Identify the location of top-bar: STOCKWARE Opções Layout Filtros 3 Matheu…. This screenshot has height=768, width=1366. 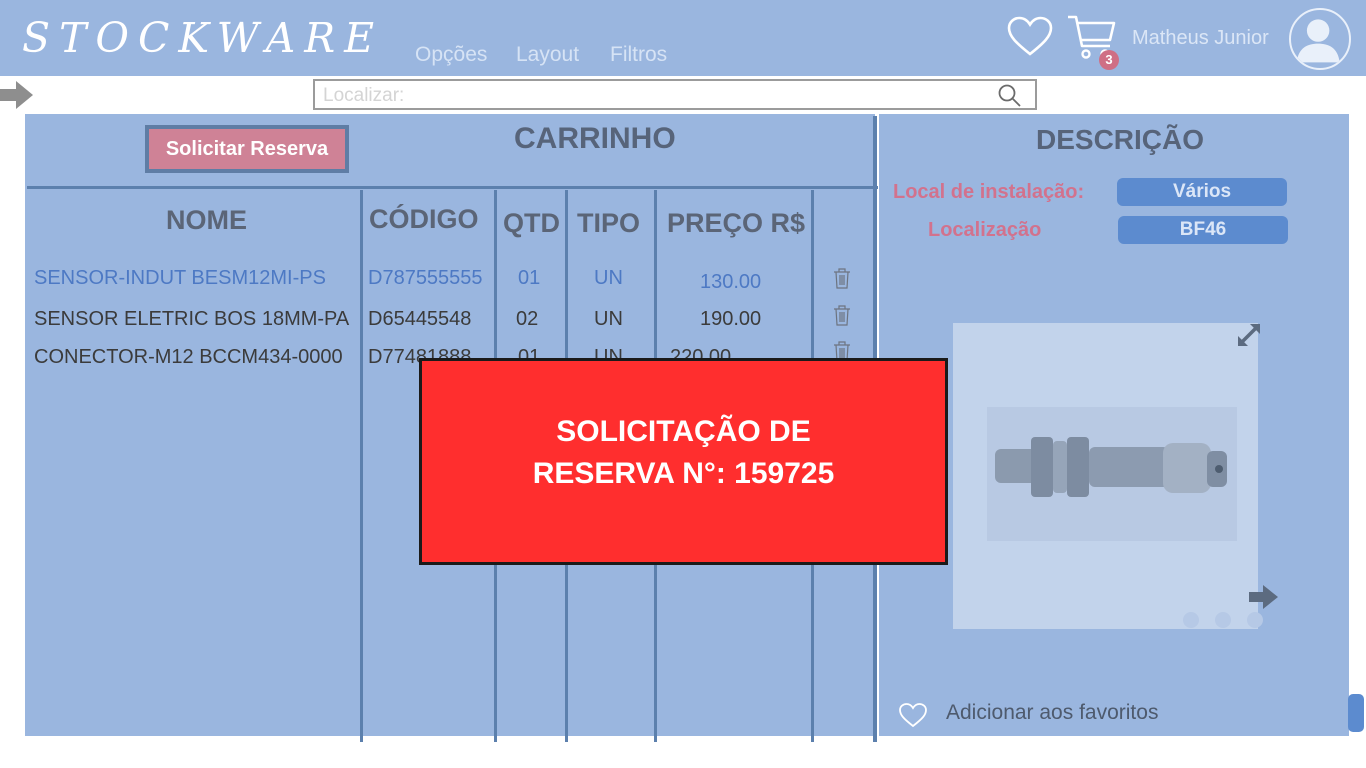
(683, 38).